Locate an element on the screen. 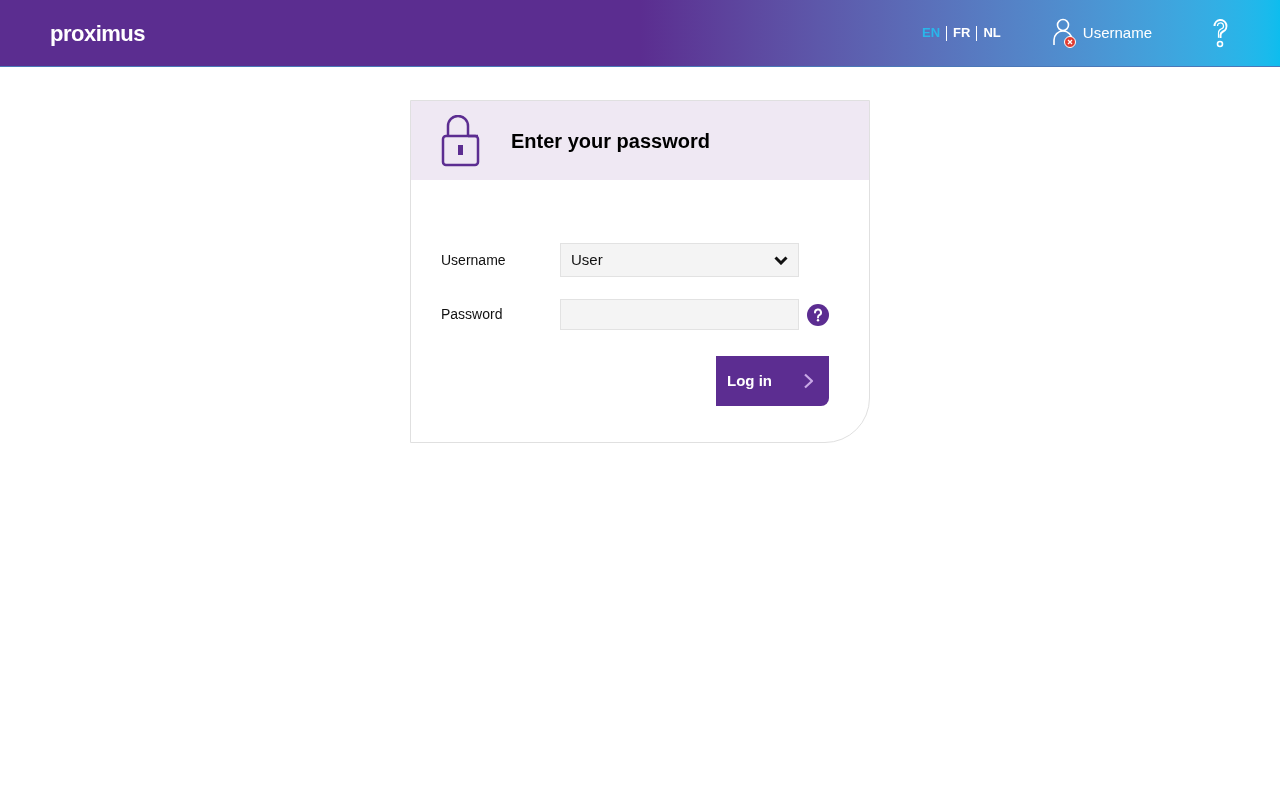  padlock-icon is located at coordinates (461, 140).